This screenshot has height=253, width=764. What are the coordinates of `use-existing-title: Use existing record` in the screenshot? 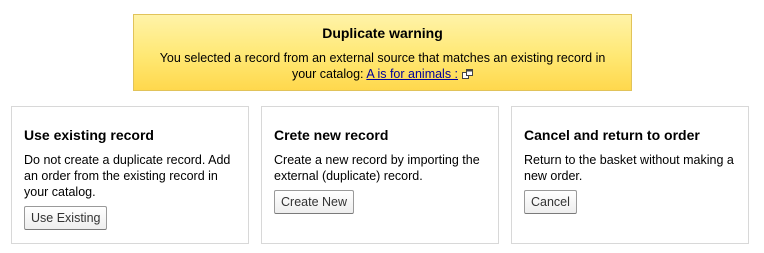 It's located at (89, 135).